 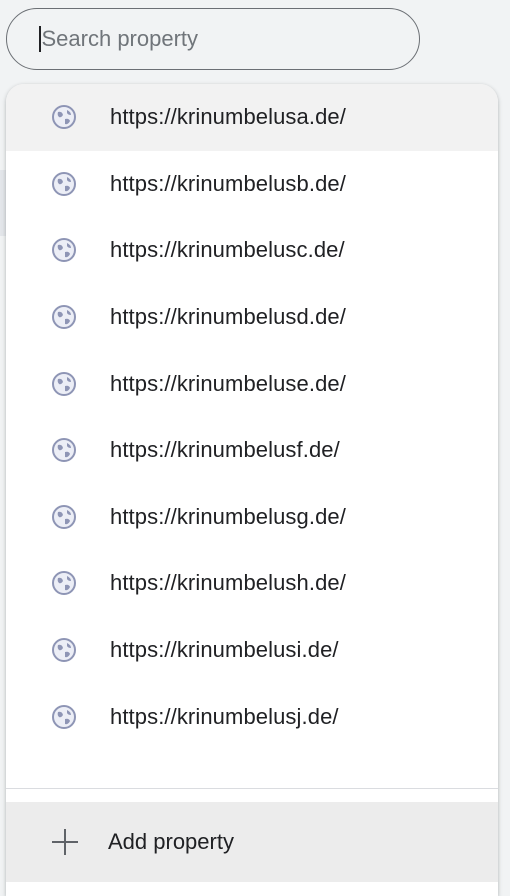 What do you see at coordinates (228, 183) in the screenshot?
I see `property-url: https://krinumbelusb.de/` at bounding box center [228, 183].